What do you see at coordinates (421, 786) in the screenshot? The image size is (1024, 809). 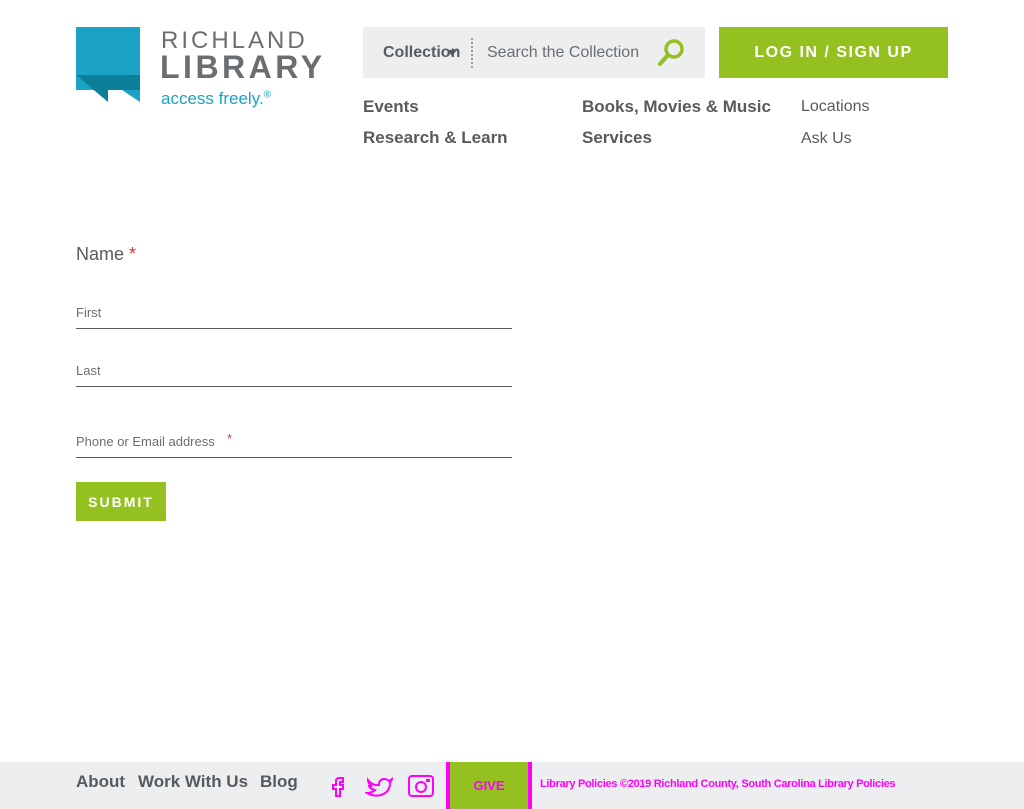 I see `instagram-icon` at bounding box center [421, 786].